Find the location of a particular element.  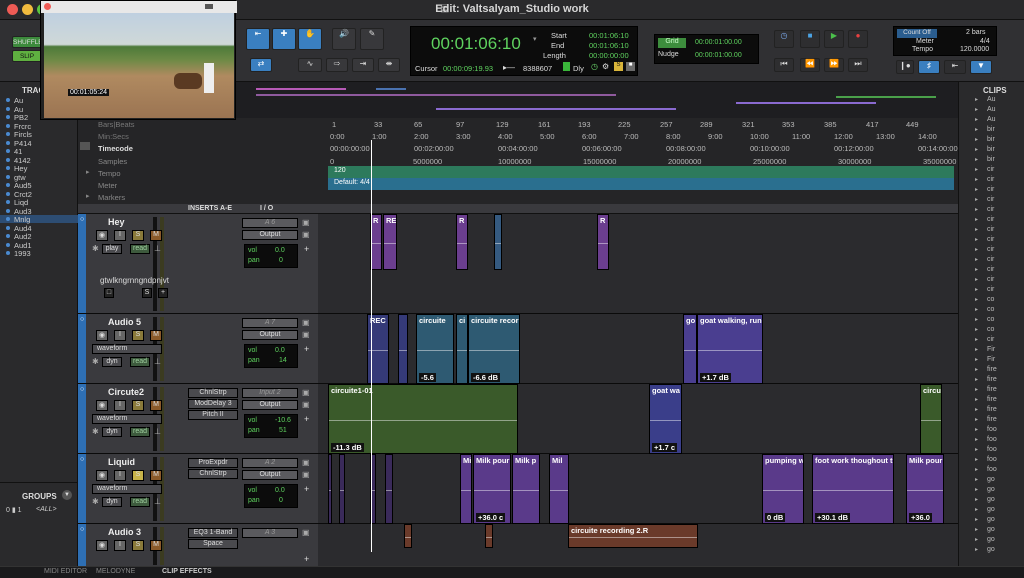

clip-list-item: ▸ Fir is located at coordinates (991, 361).